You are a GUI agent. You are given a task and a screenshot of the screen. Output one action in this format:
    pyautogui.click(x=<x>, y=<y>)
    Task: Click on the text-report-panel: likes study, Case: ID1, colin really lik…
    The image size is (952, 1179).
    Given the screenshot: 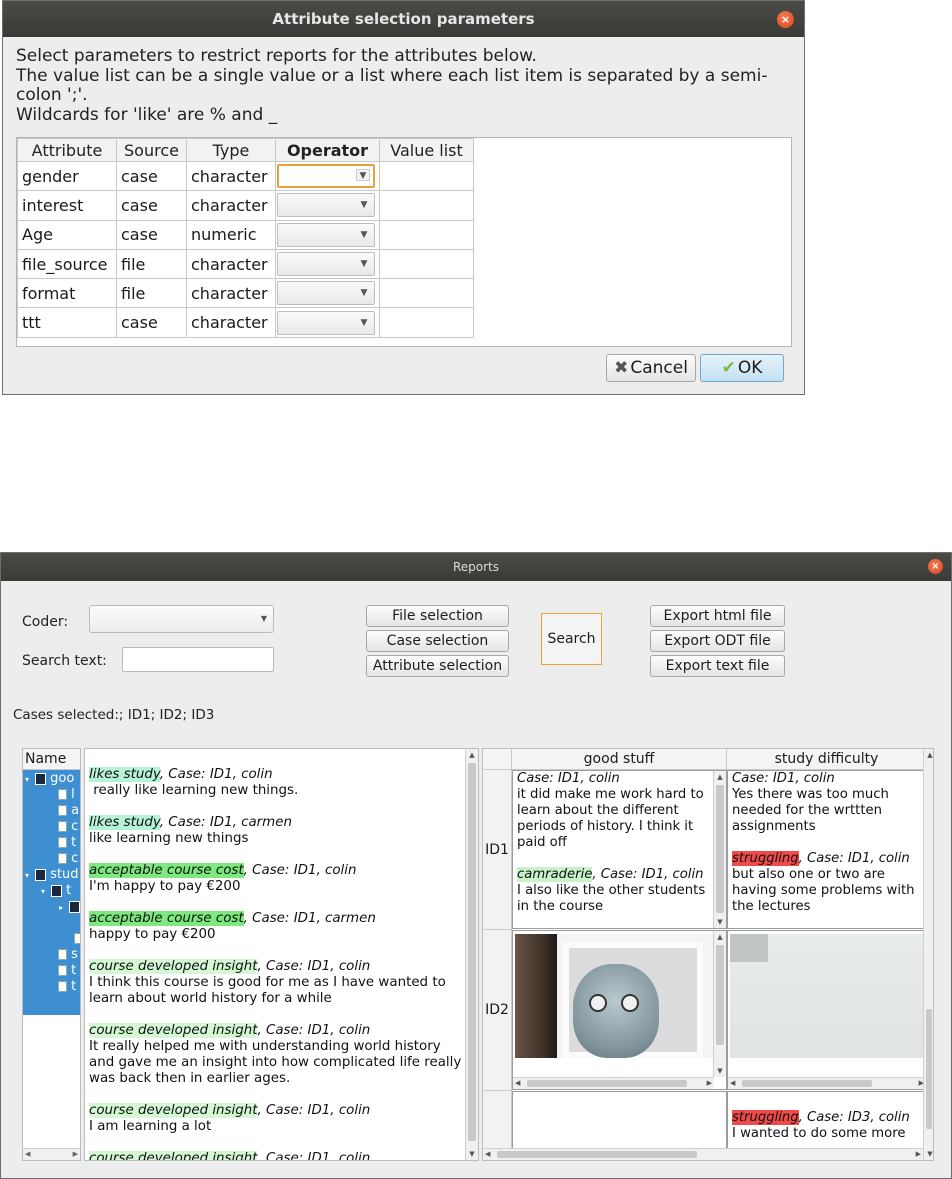 What is the action you would take?
    pyautogui.click(x=281, y=954)
    